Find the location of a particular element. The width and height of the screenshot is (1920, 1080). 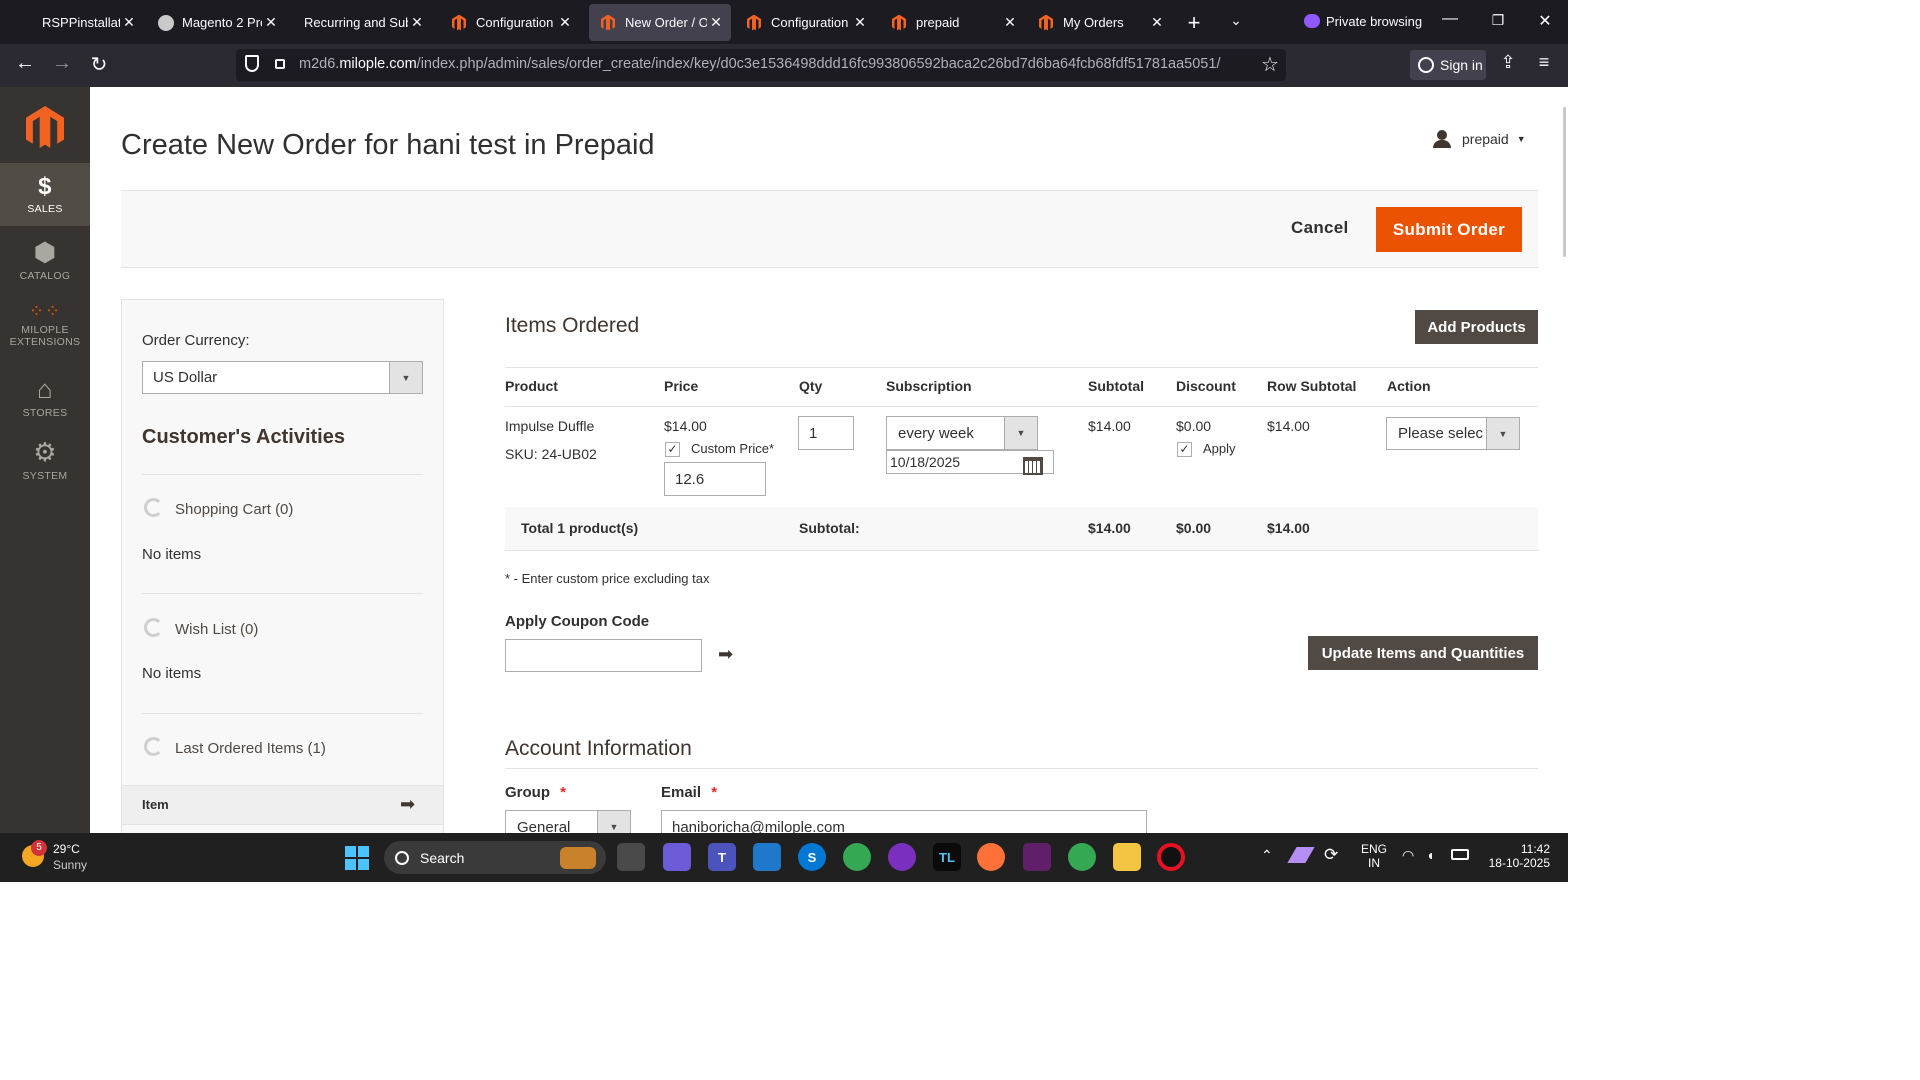

extensions-icon: ⇪ is located at coordinates (1508, 62).